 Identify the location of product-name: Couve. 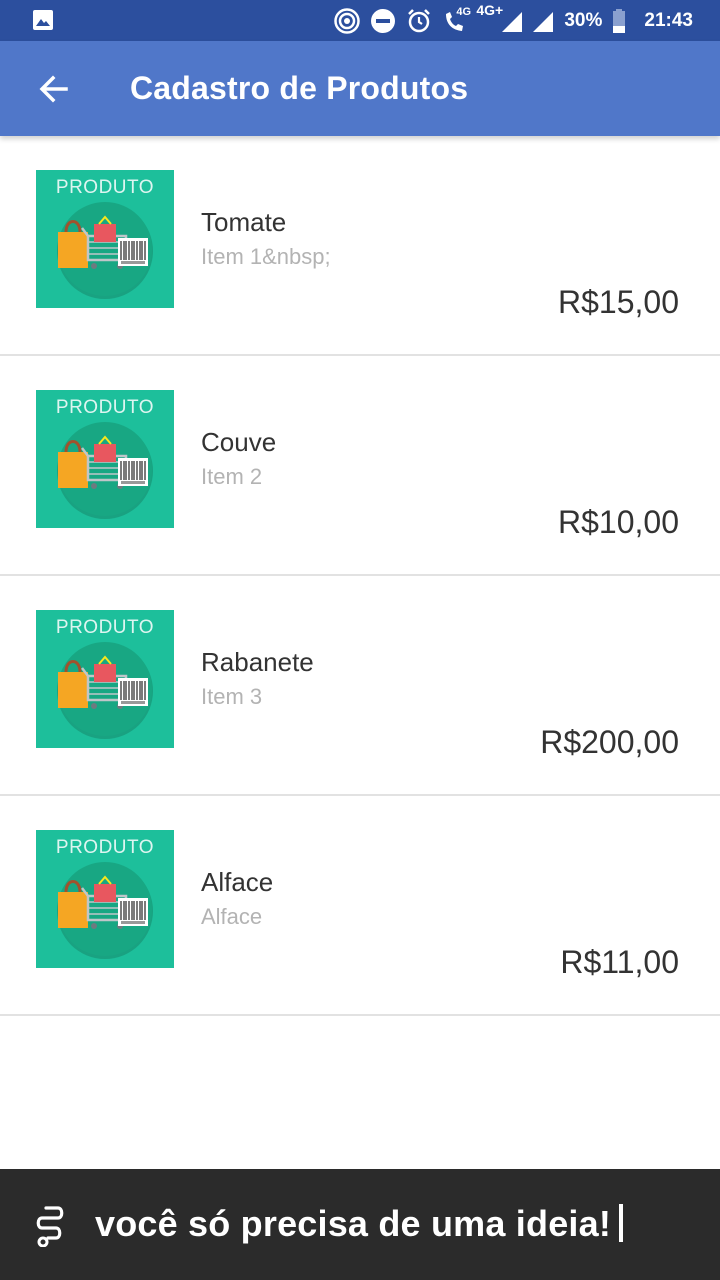
(239, 442).